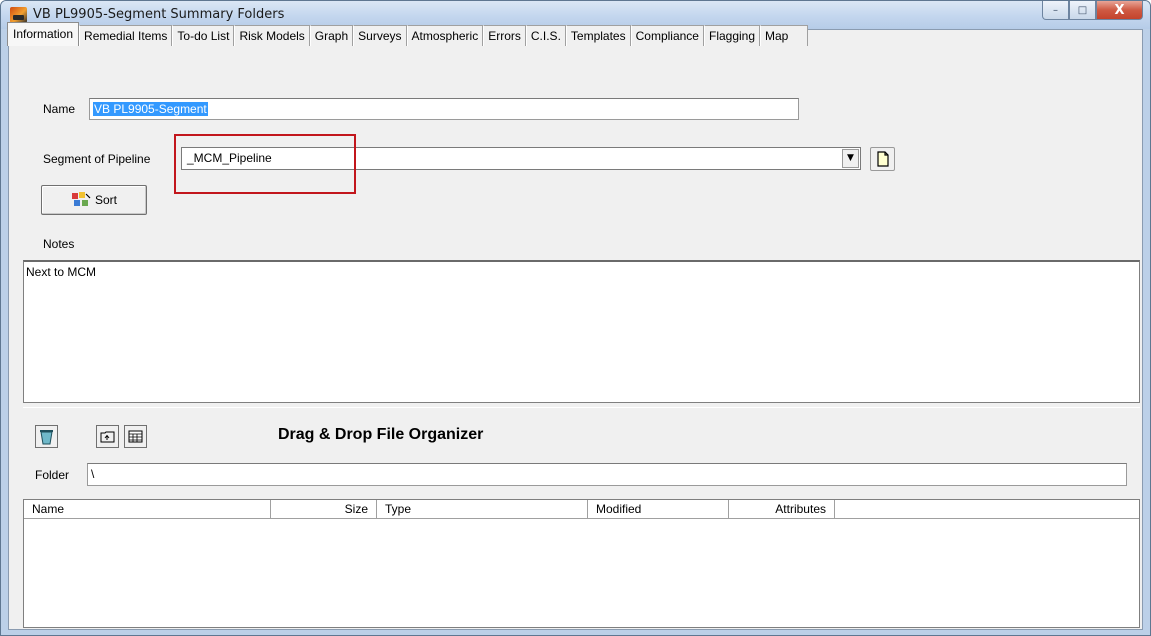 Image resolution: width=1151 pixels, height=636 pixels. I want to click on name-value: VB PL9905-Segment, so click(150, 109).